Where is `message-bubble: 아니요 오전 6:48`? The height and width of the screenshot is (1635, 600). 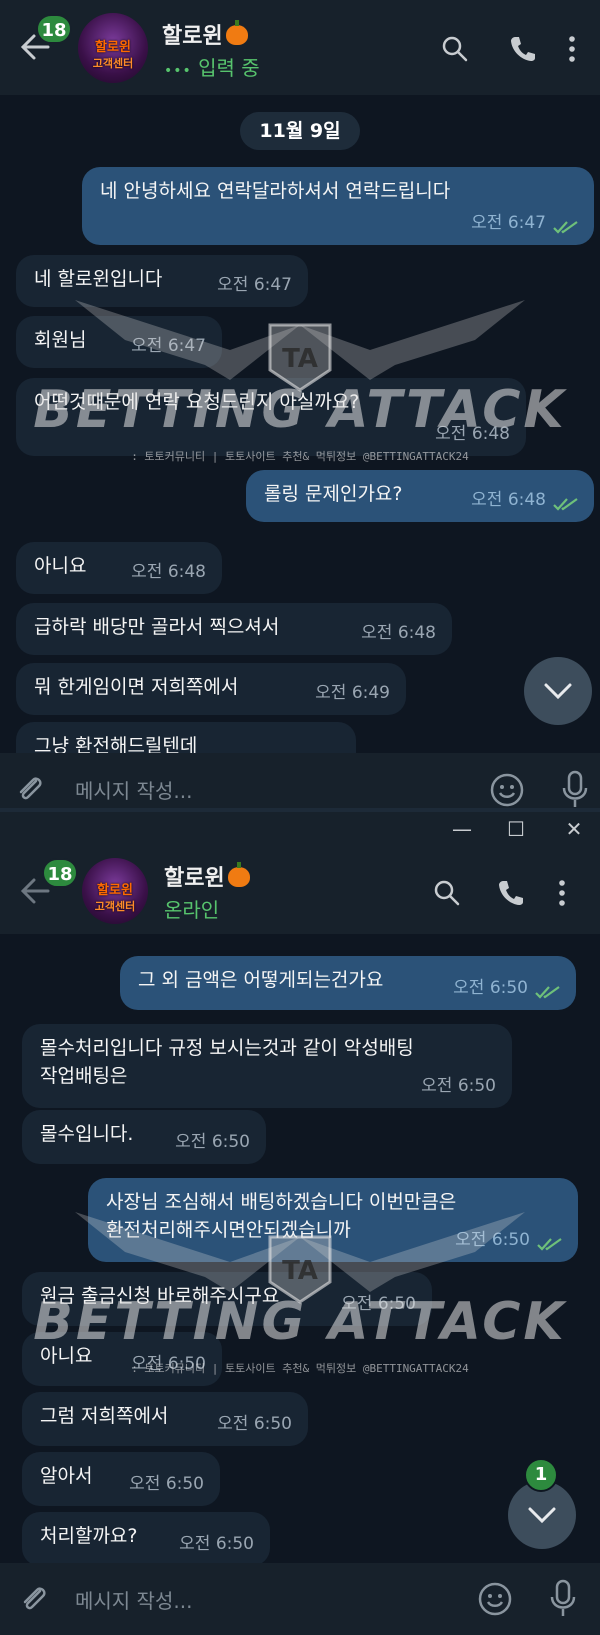
message-bubble: 아니요 오전 6:48 is located at coordinates (119, 568).